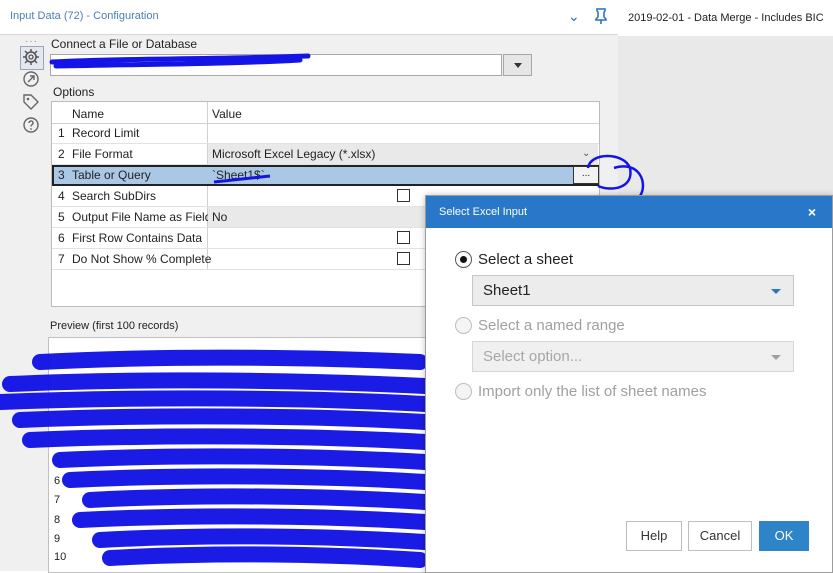  I want to click on tag-icon, so click(31, 102).